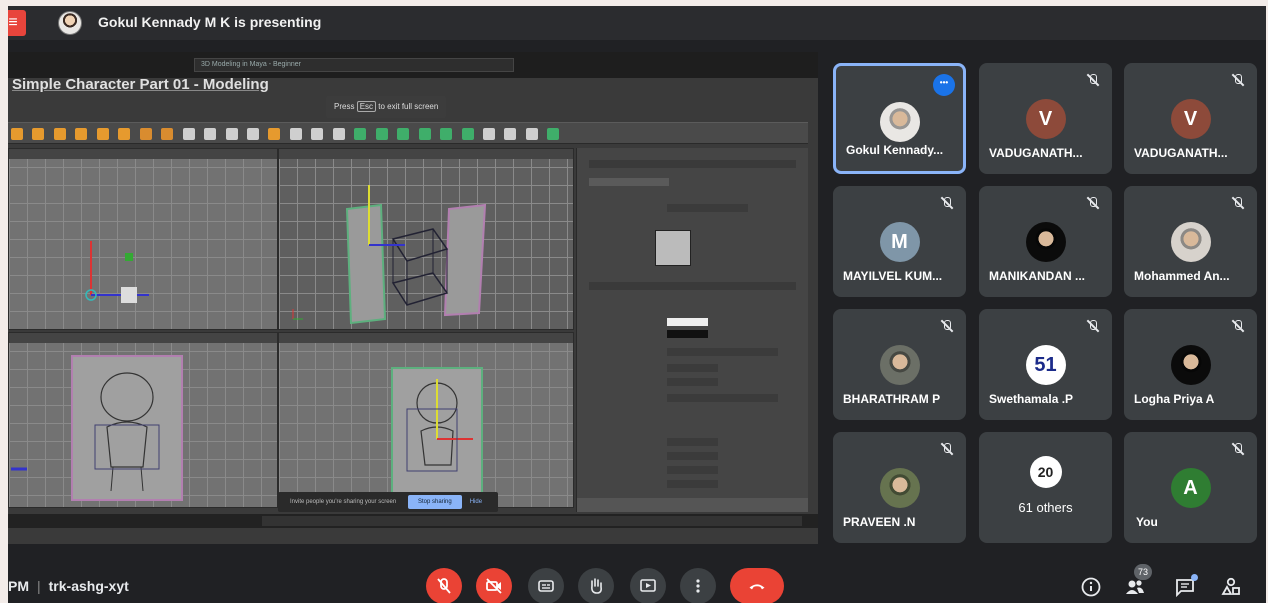 This screenshot has width=1268, height=603. What do you see at coordinates (494, 585) in the screenshot?
I see `camera-off-icon` at bounding box center [494, 585].